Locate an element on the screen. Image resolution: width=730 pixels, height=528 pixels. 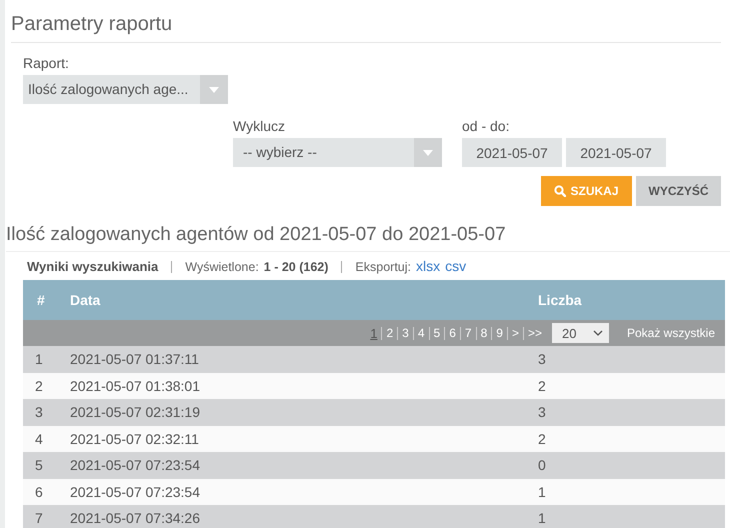
exclude-select: -- wybierz -- is located at coordinates (337, 152).